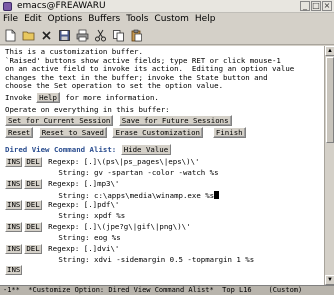 This screenshot has width=334, height=300. What do you see at coordinates (330, 100) in the screenshot?
I see `scroll-thumb` at bounding box center [330, 100].